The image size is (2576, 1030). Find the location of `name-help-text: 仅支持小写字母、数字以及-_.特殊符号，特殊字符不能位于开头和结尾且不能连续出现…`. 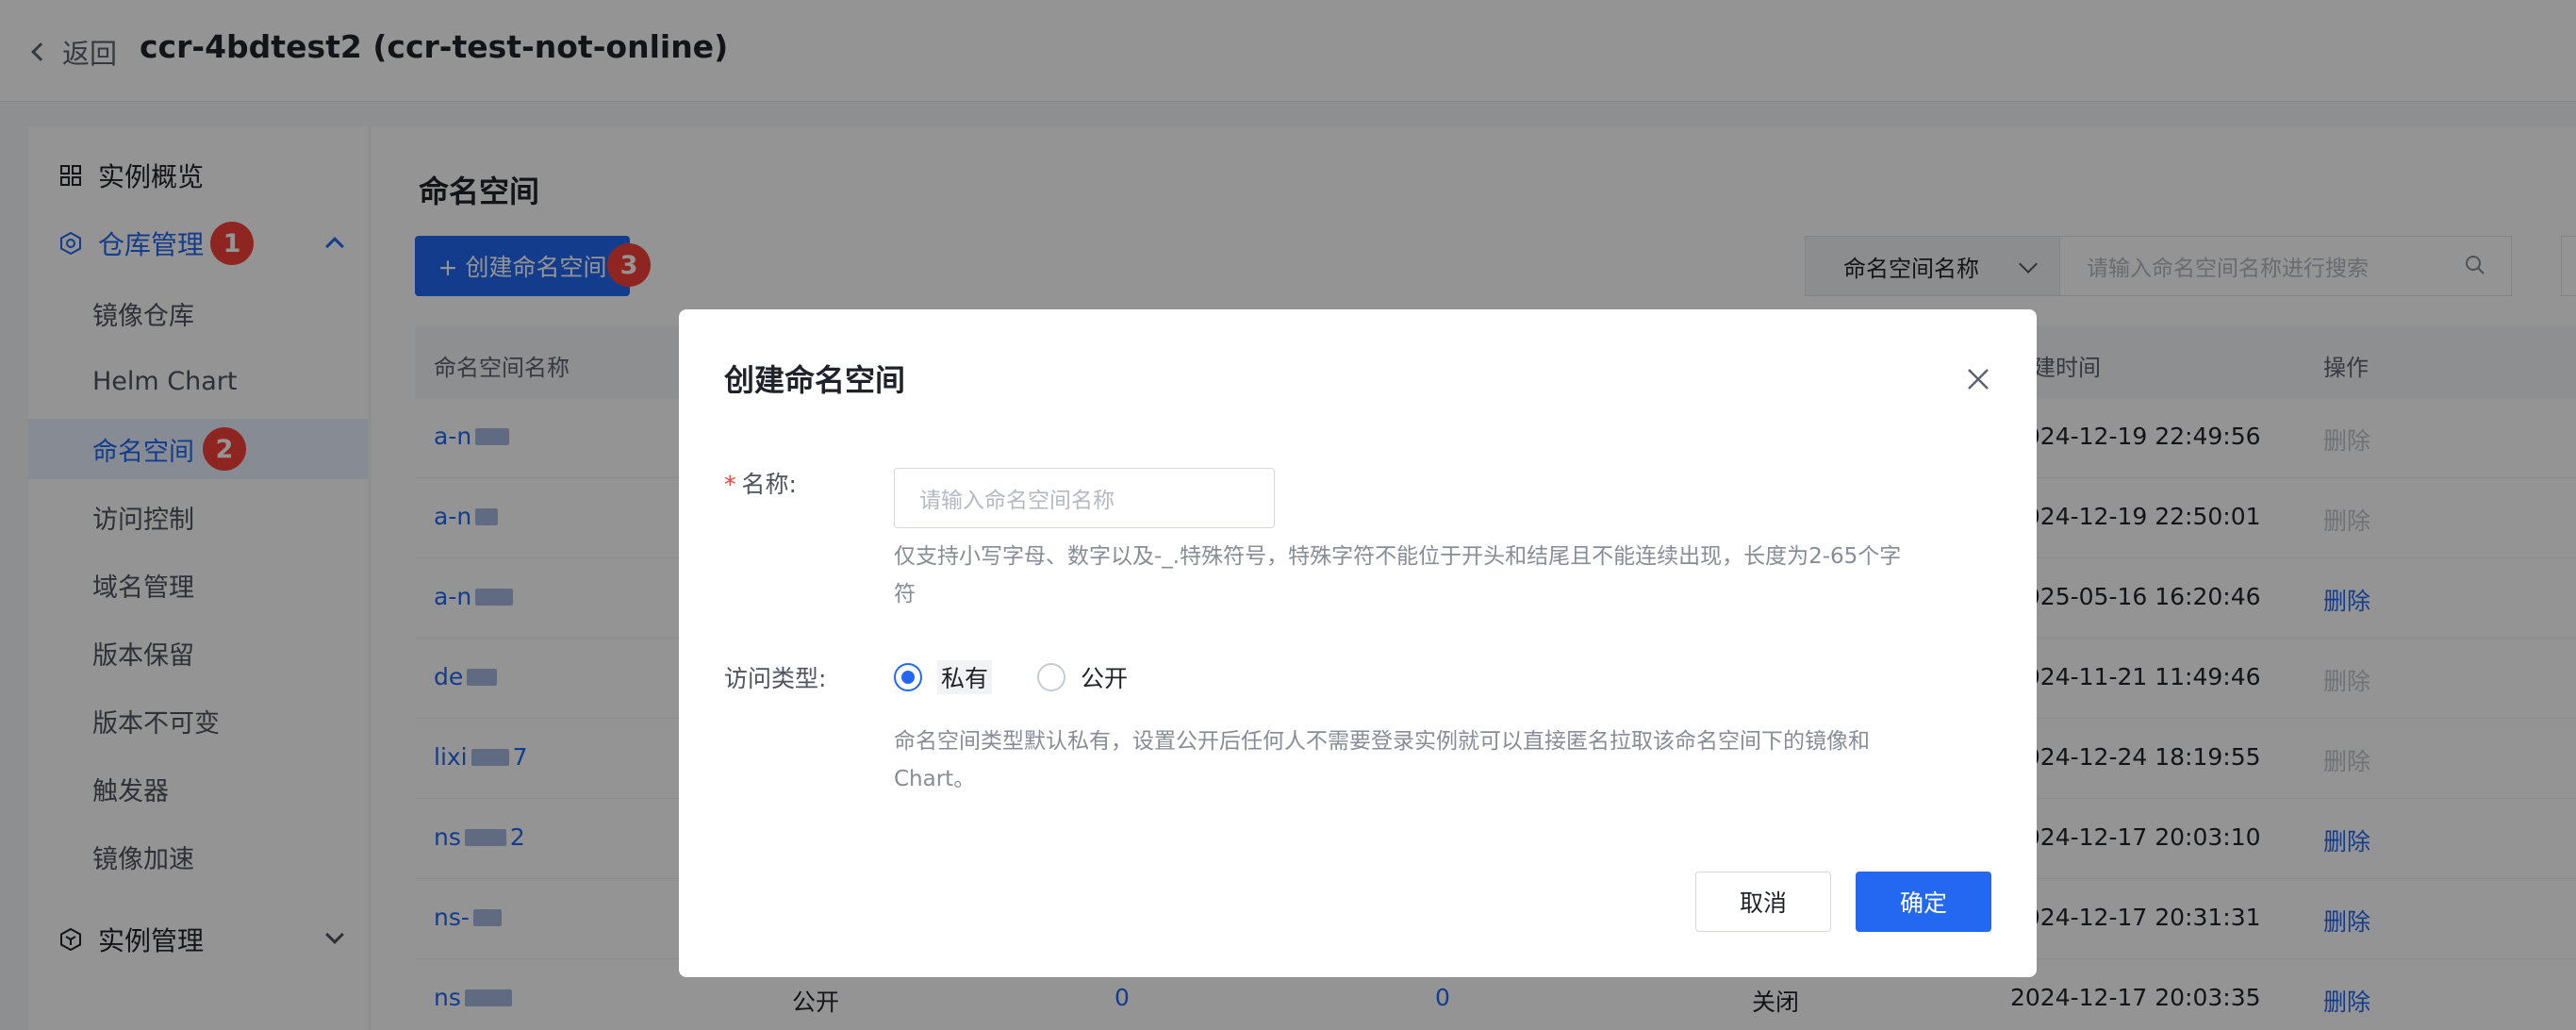

name-help-text: 仅支持小写字母、数字以及-_.特殊符号，特殊字符不能位于开头和结尾且不能连续出现… is located at coordinates (1398, 575).